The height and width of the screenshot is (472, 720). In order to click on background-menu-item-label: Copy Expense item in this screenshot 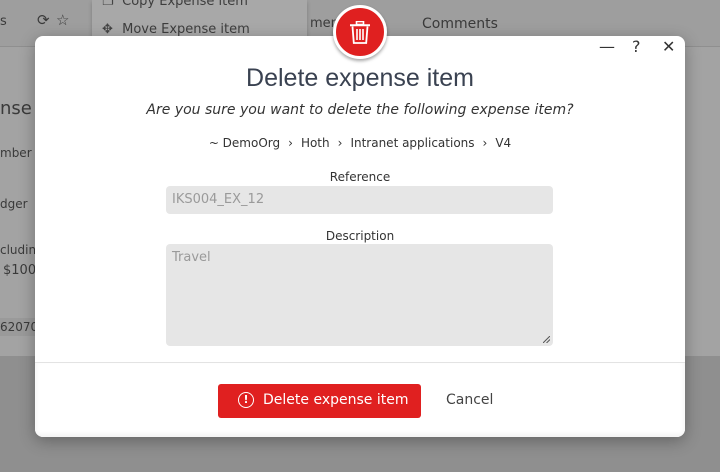, I will do `click(185, 4)`.